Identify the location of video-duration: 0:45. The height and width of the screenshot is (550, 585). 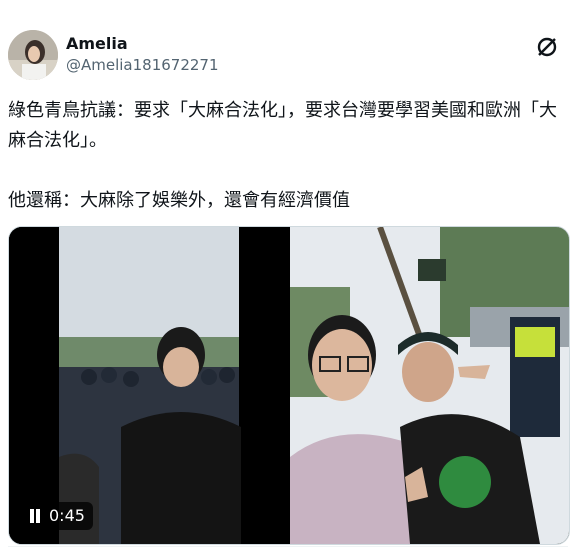
(67, 515).